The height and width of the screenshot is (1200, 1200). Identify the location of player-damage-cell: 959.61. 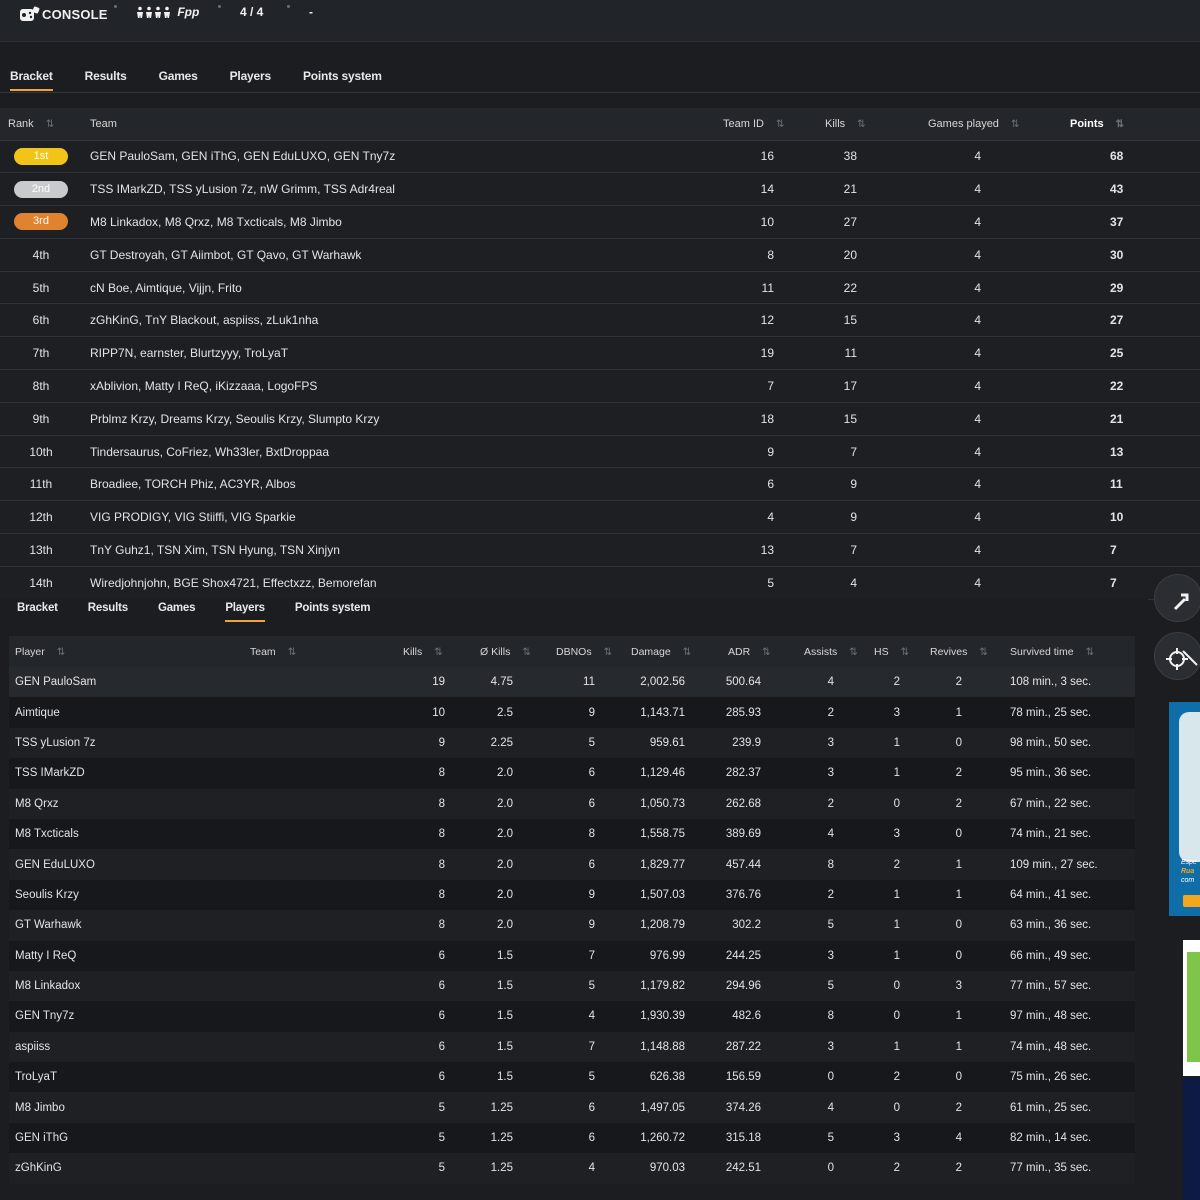
(657, 743).